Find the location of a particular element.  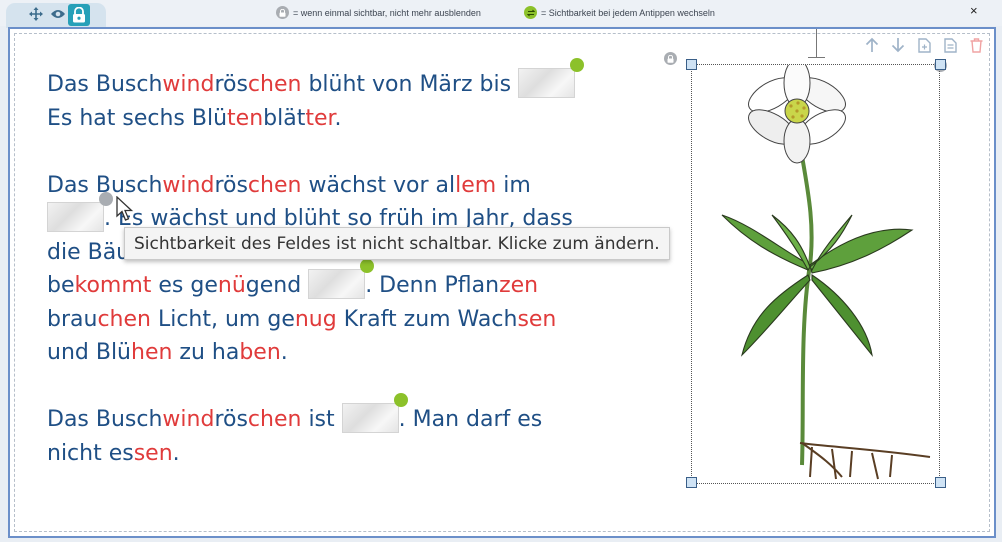

text-line: Das Buschwindröschen ist . Man darf es is located at coordinates (357, 415).